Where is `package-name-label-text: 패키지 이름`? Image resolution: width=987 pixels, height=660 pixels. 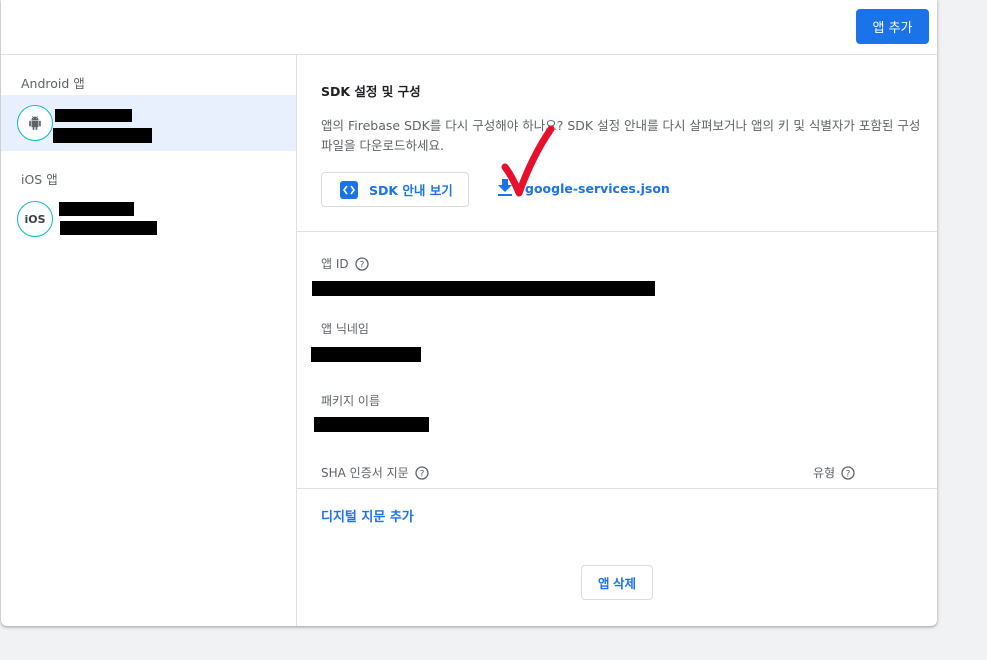
package-name-label-text: 패키지 이름 is located at coordinates (351, 401).